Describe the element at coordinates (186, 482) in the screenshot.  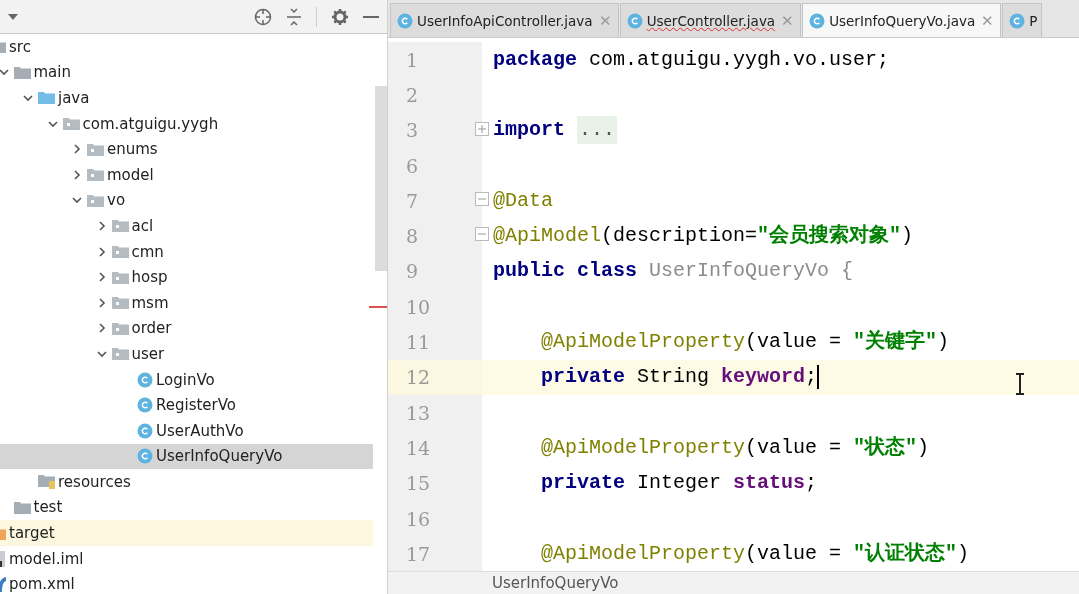
I see `tree-item: resources` at that location.